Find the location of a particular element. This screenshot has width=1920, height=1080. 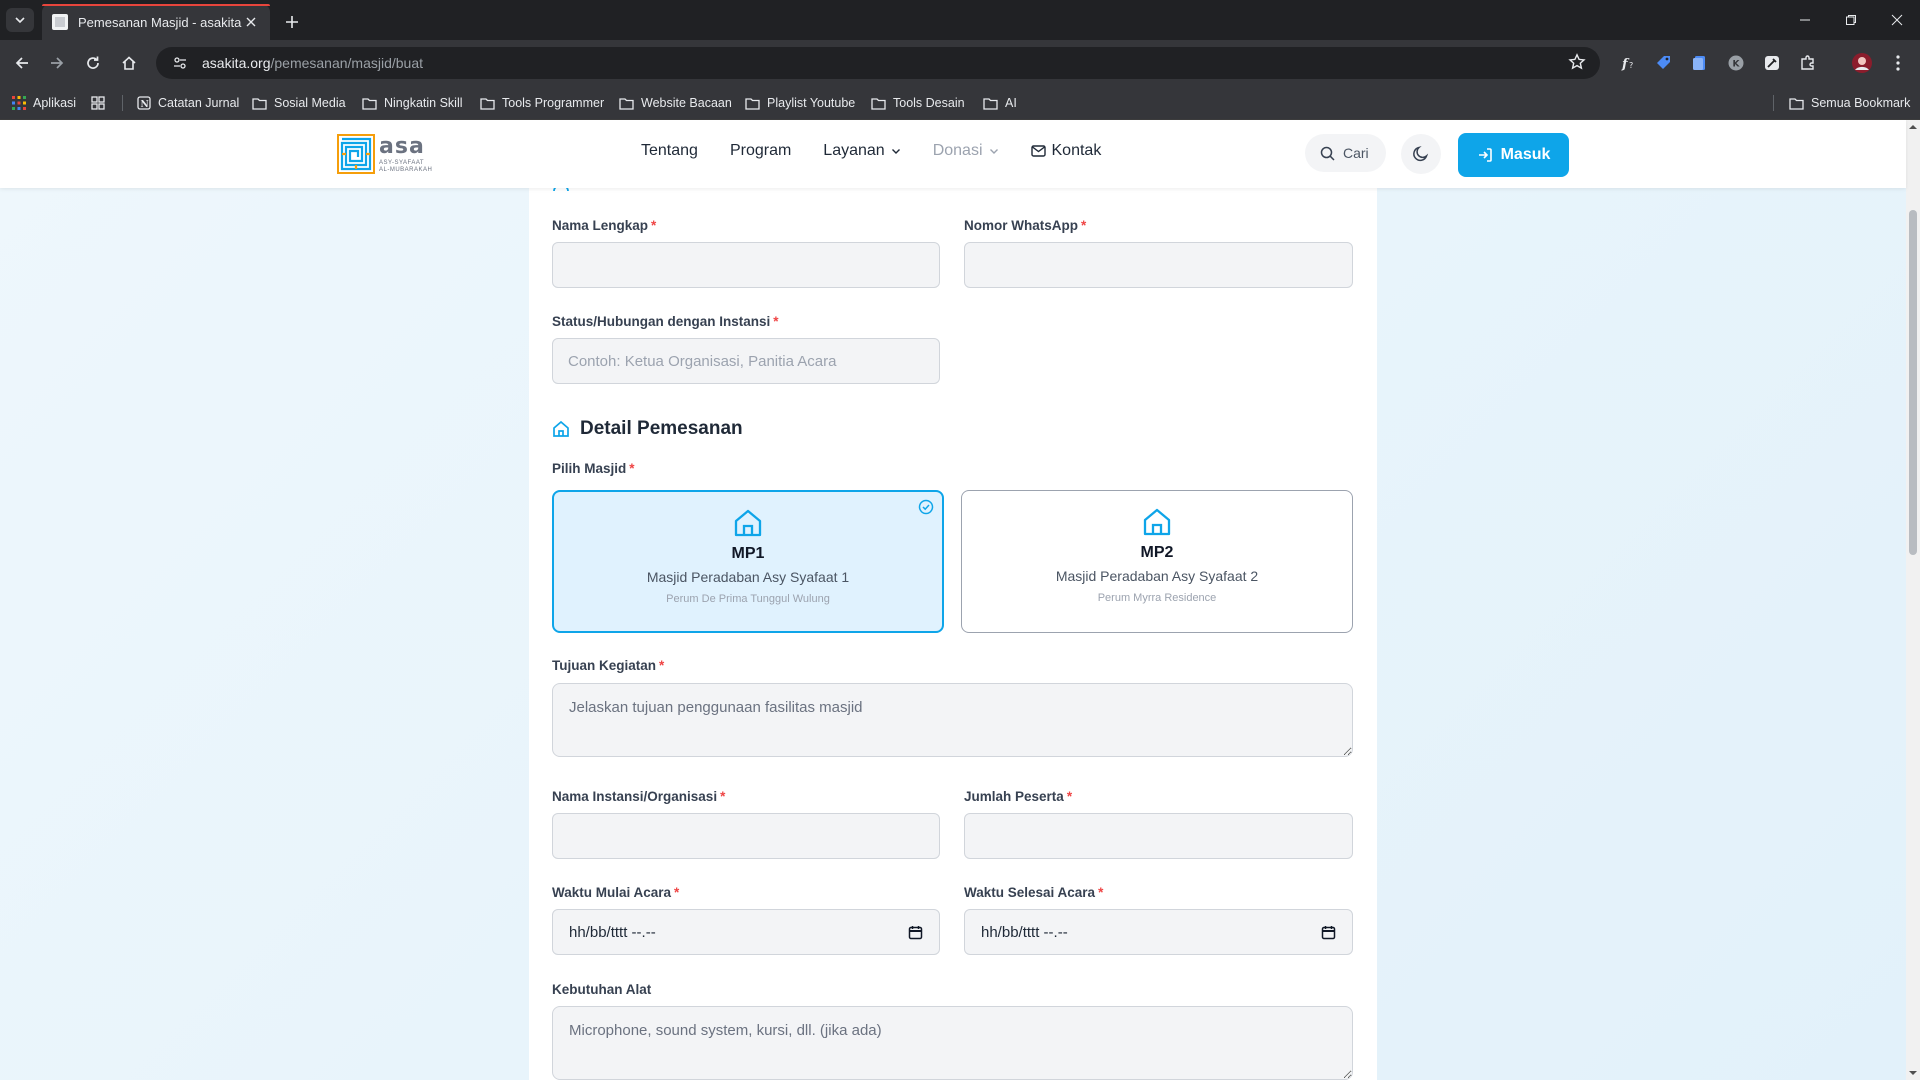

org-input is located at coordinates (746, 836).